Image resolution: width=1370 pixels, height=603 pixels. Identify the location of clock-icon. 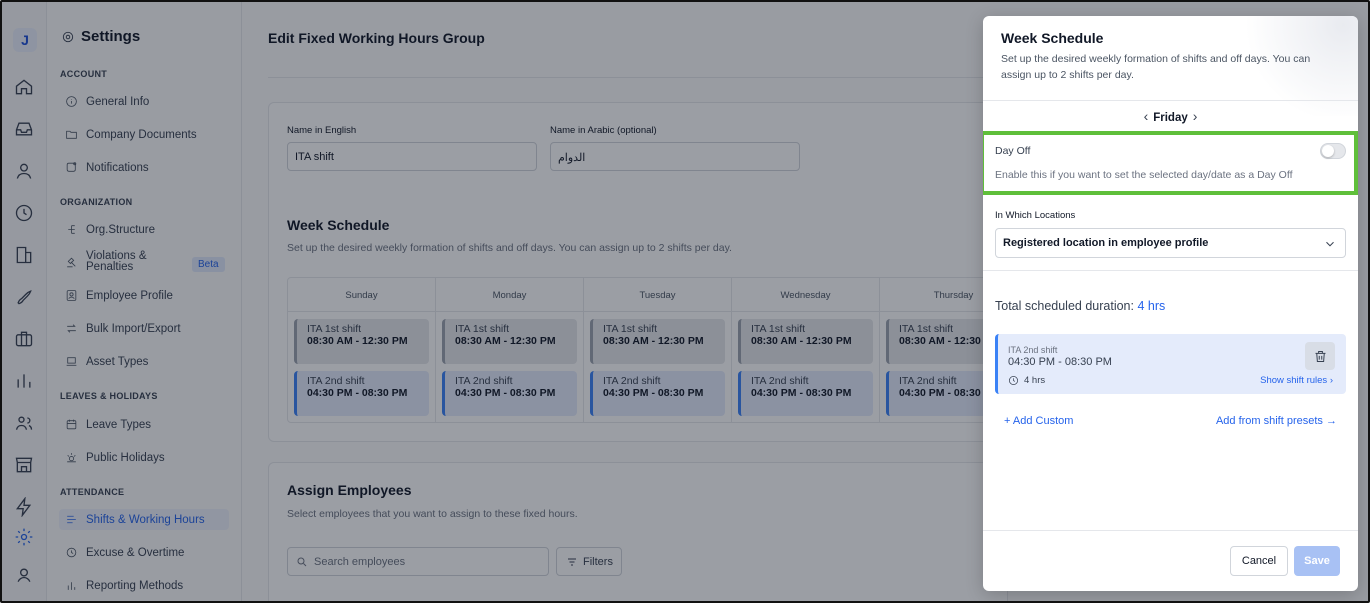
(1013, 380).